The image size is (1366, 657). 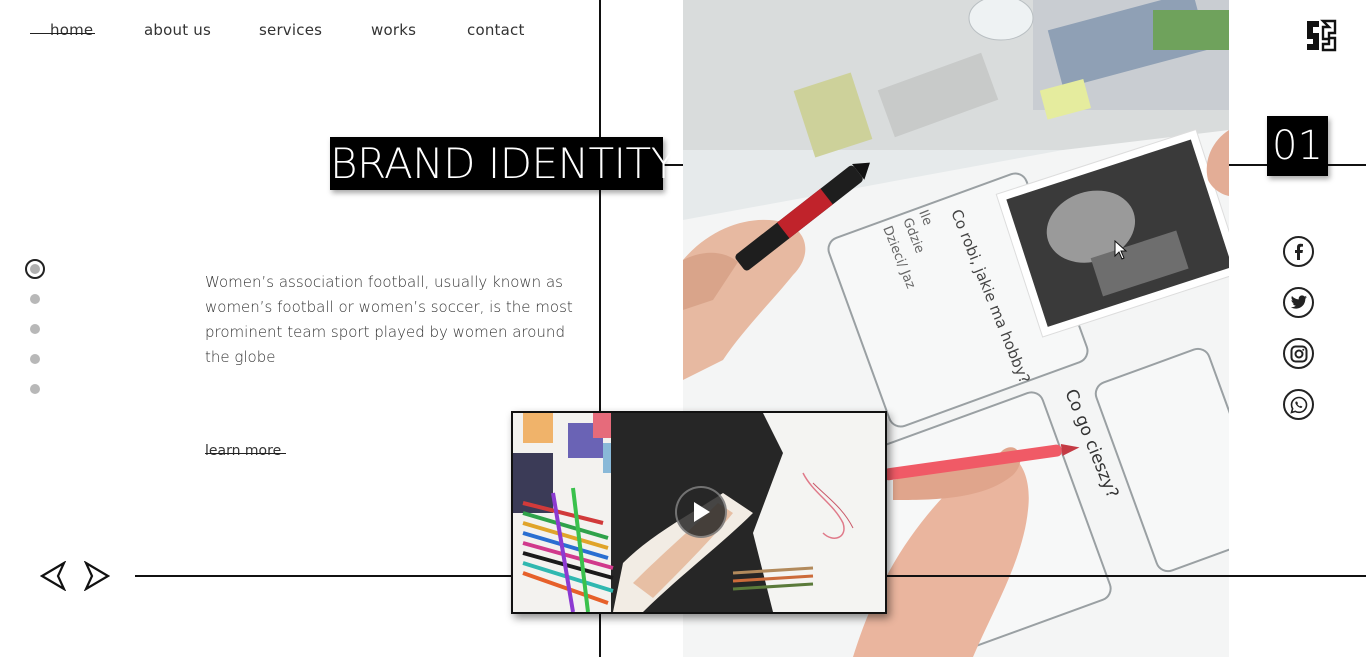 I want to click on mouse-cursor-icon, so click(x=1121, y=250).